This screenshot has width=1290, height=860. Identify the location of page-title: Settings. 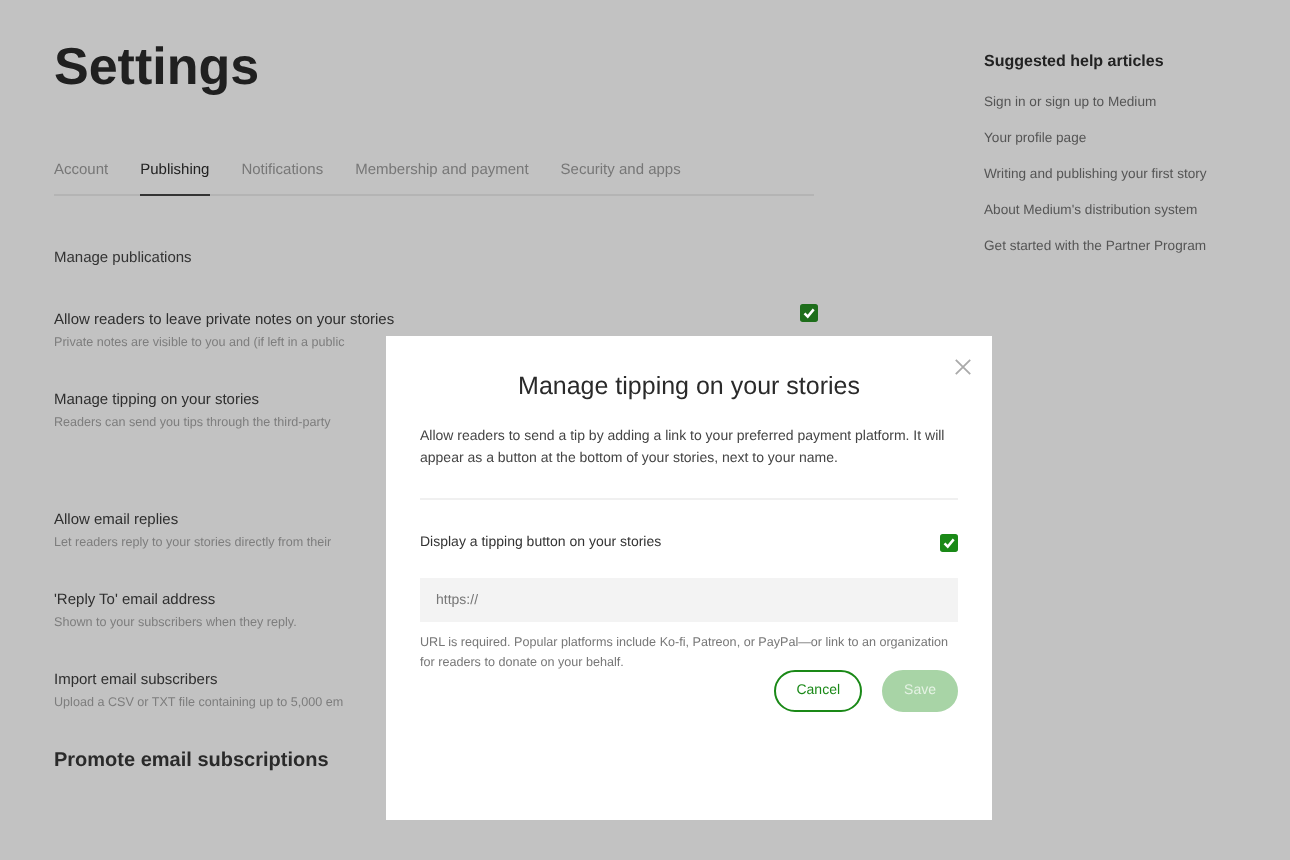
(158, 67).